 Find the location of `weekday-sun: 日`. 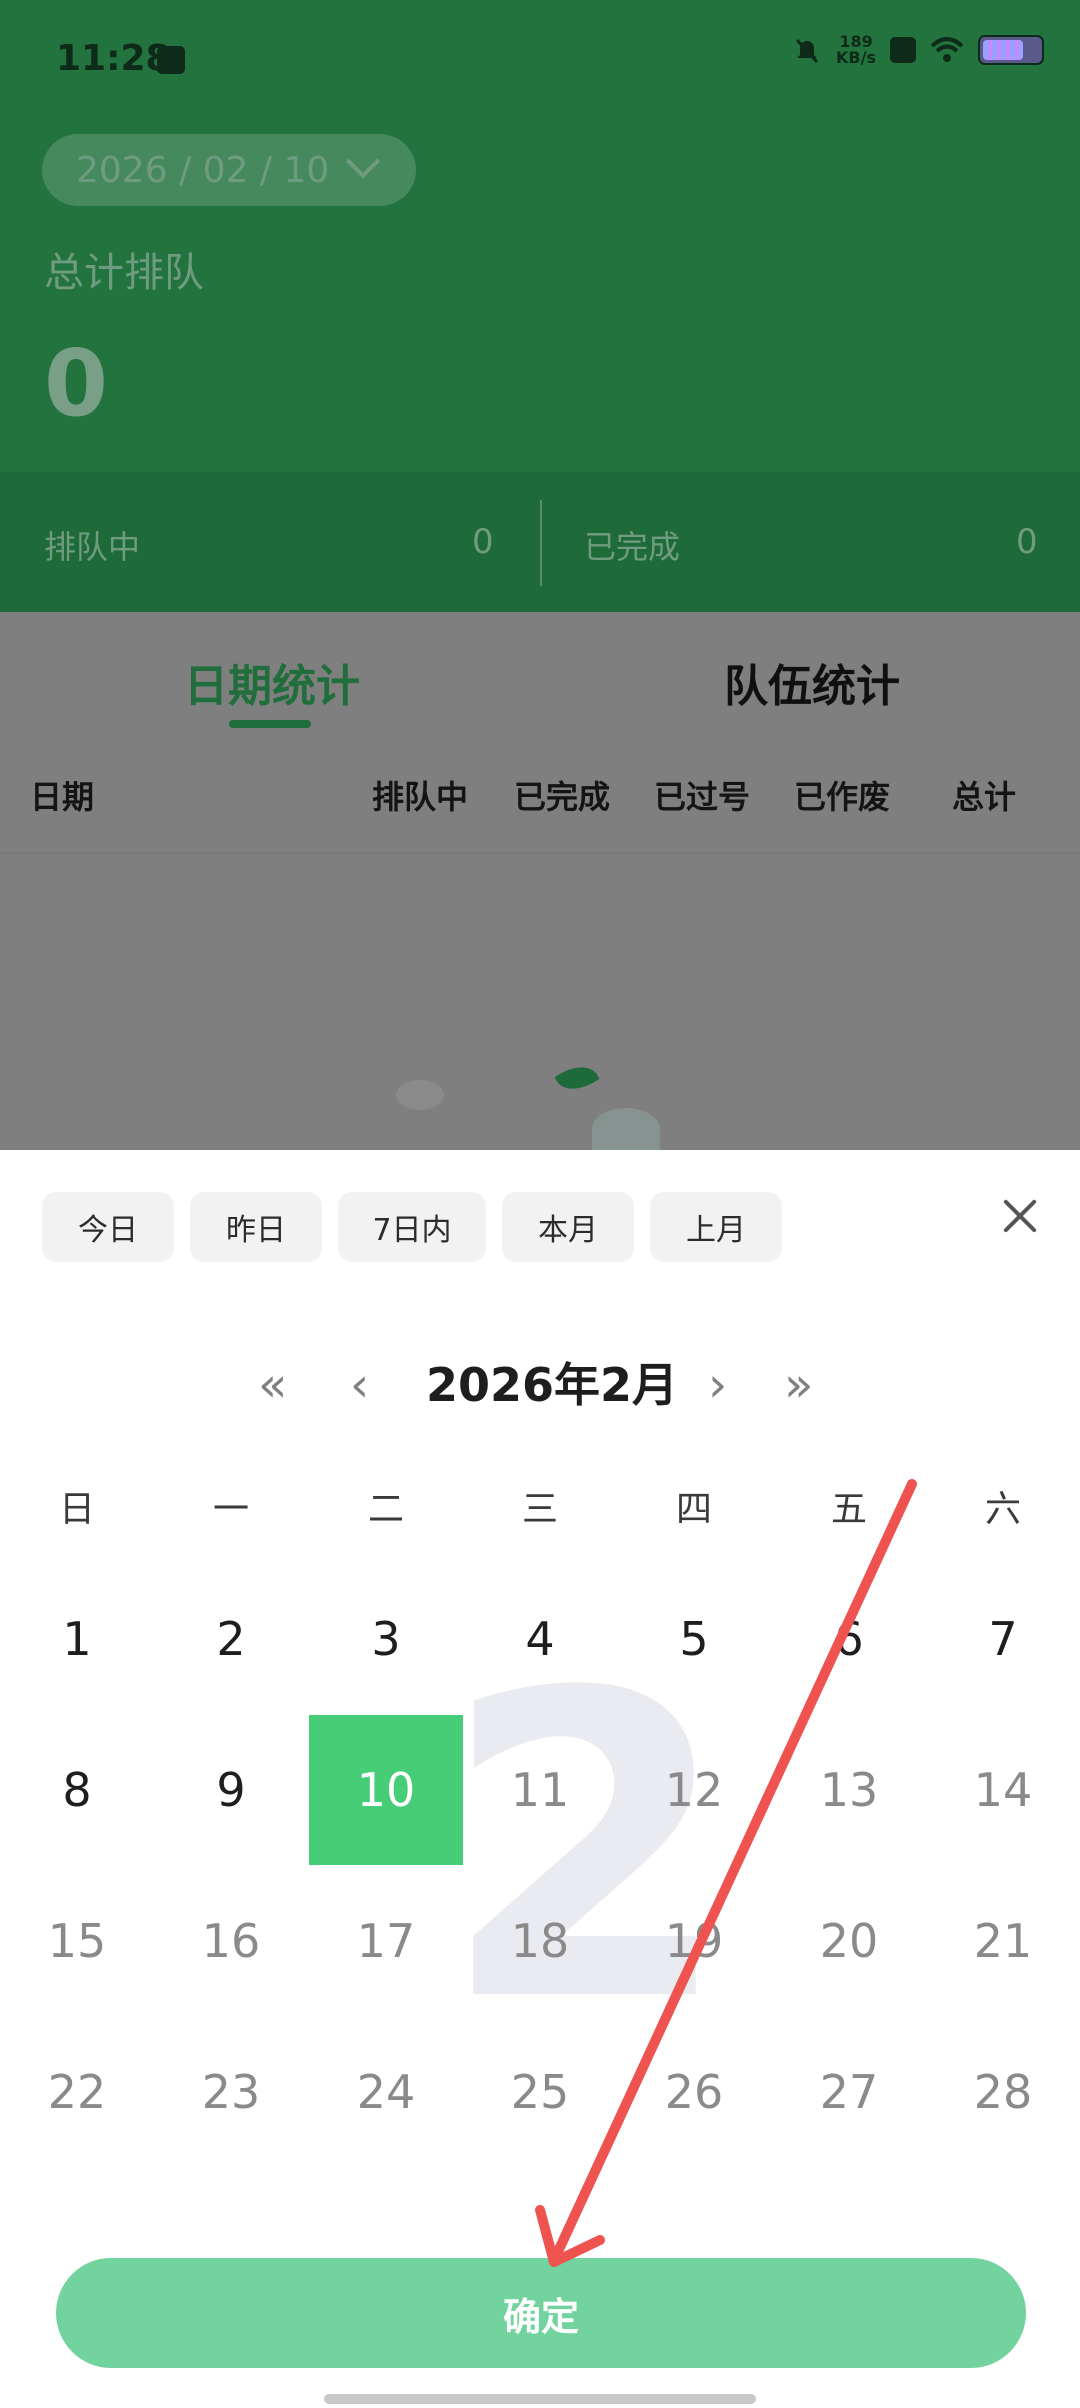

weekday-sun: 日 is located at coordinates (76, 1509).